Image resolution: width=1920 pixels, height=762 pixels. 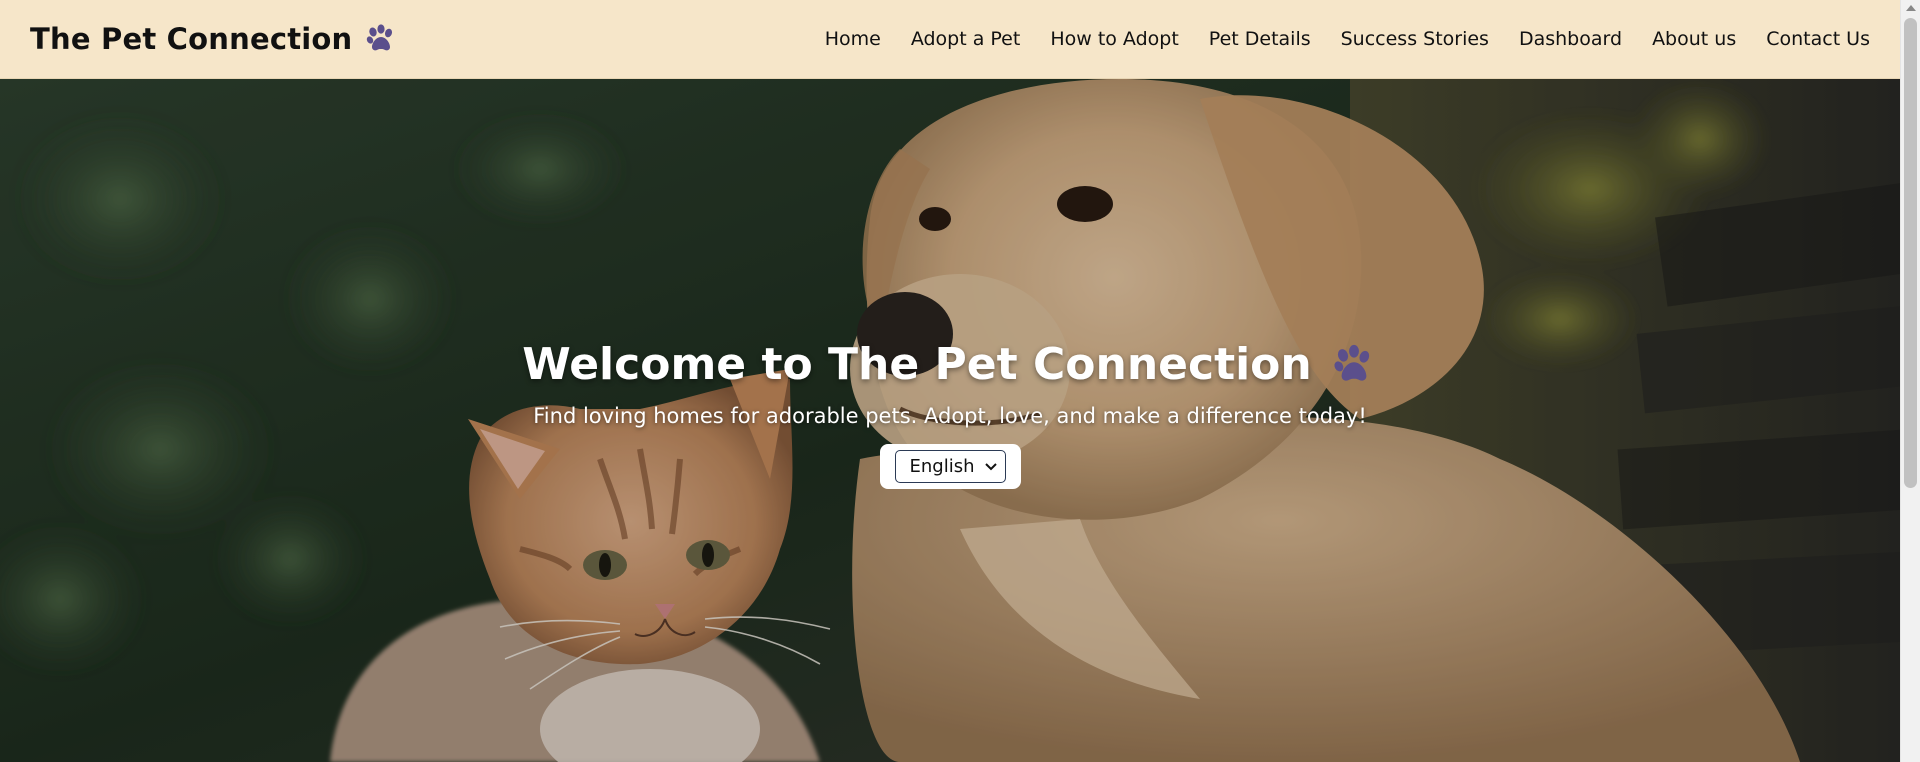 What do you see at coordinates (966, 39) in the screenshot?
I see `nav-link-adopt-a-pet: Adopt a Pet` at bounding box center [966, 39].